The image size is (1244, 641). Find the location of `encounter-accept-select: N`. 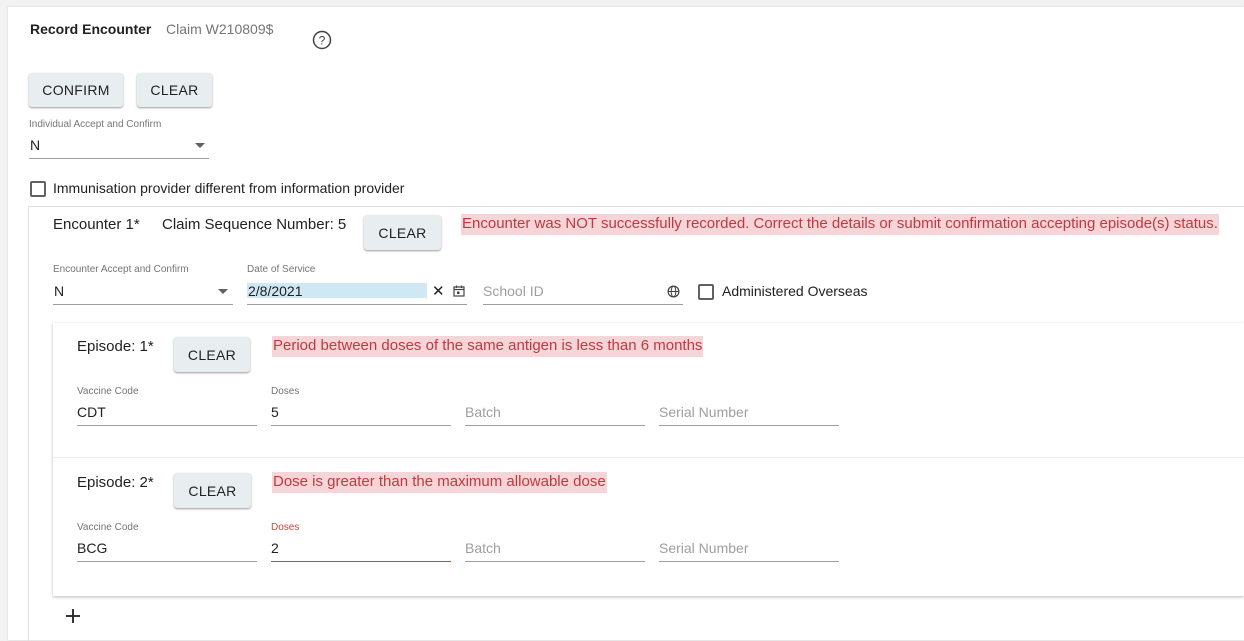

encounter-accept-select: N is located at coordinates (59, 291).